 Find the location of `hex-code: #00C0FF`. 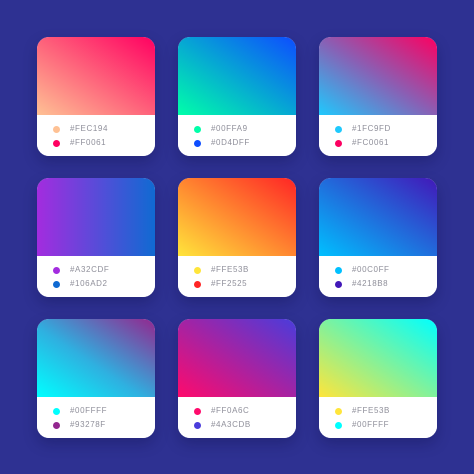

hex-code: #00C0FF is located at coordinates (371, 269).